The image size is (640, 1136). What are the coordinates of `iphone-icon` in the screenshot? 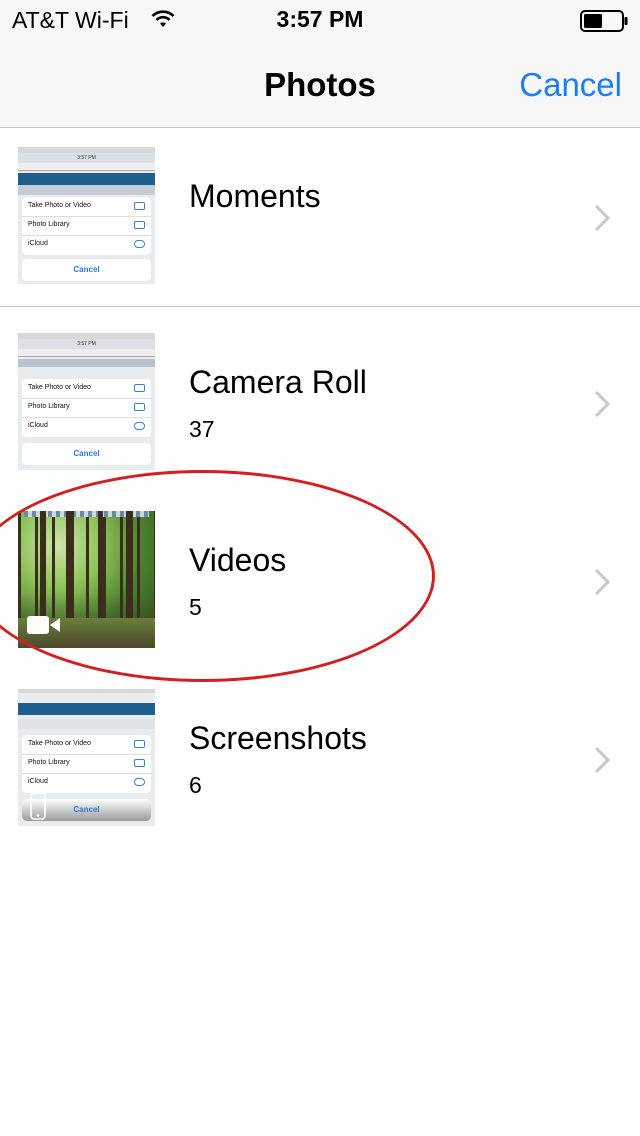 It's located at (38, 806).